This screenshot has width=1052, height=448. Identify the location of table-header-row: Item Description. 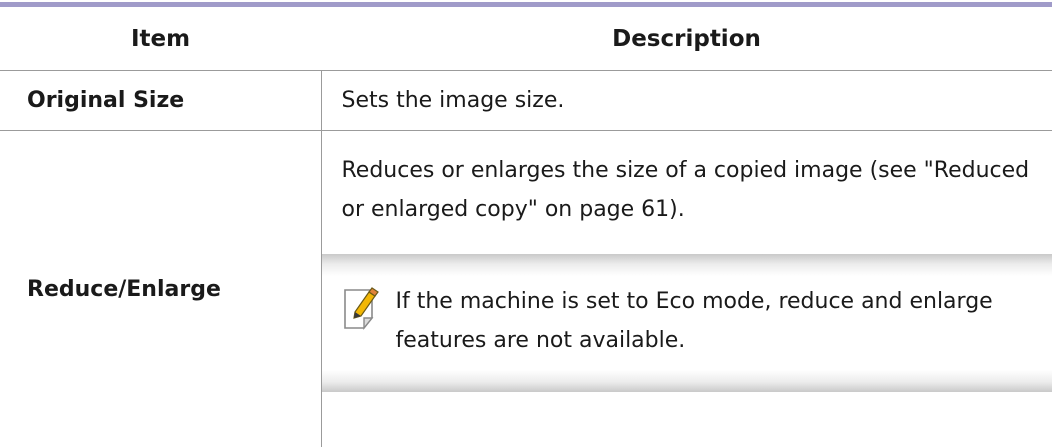
(526, 39).